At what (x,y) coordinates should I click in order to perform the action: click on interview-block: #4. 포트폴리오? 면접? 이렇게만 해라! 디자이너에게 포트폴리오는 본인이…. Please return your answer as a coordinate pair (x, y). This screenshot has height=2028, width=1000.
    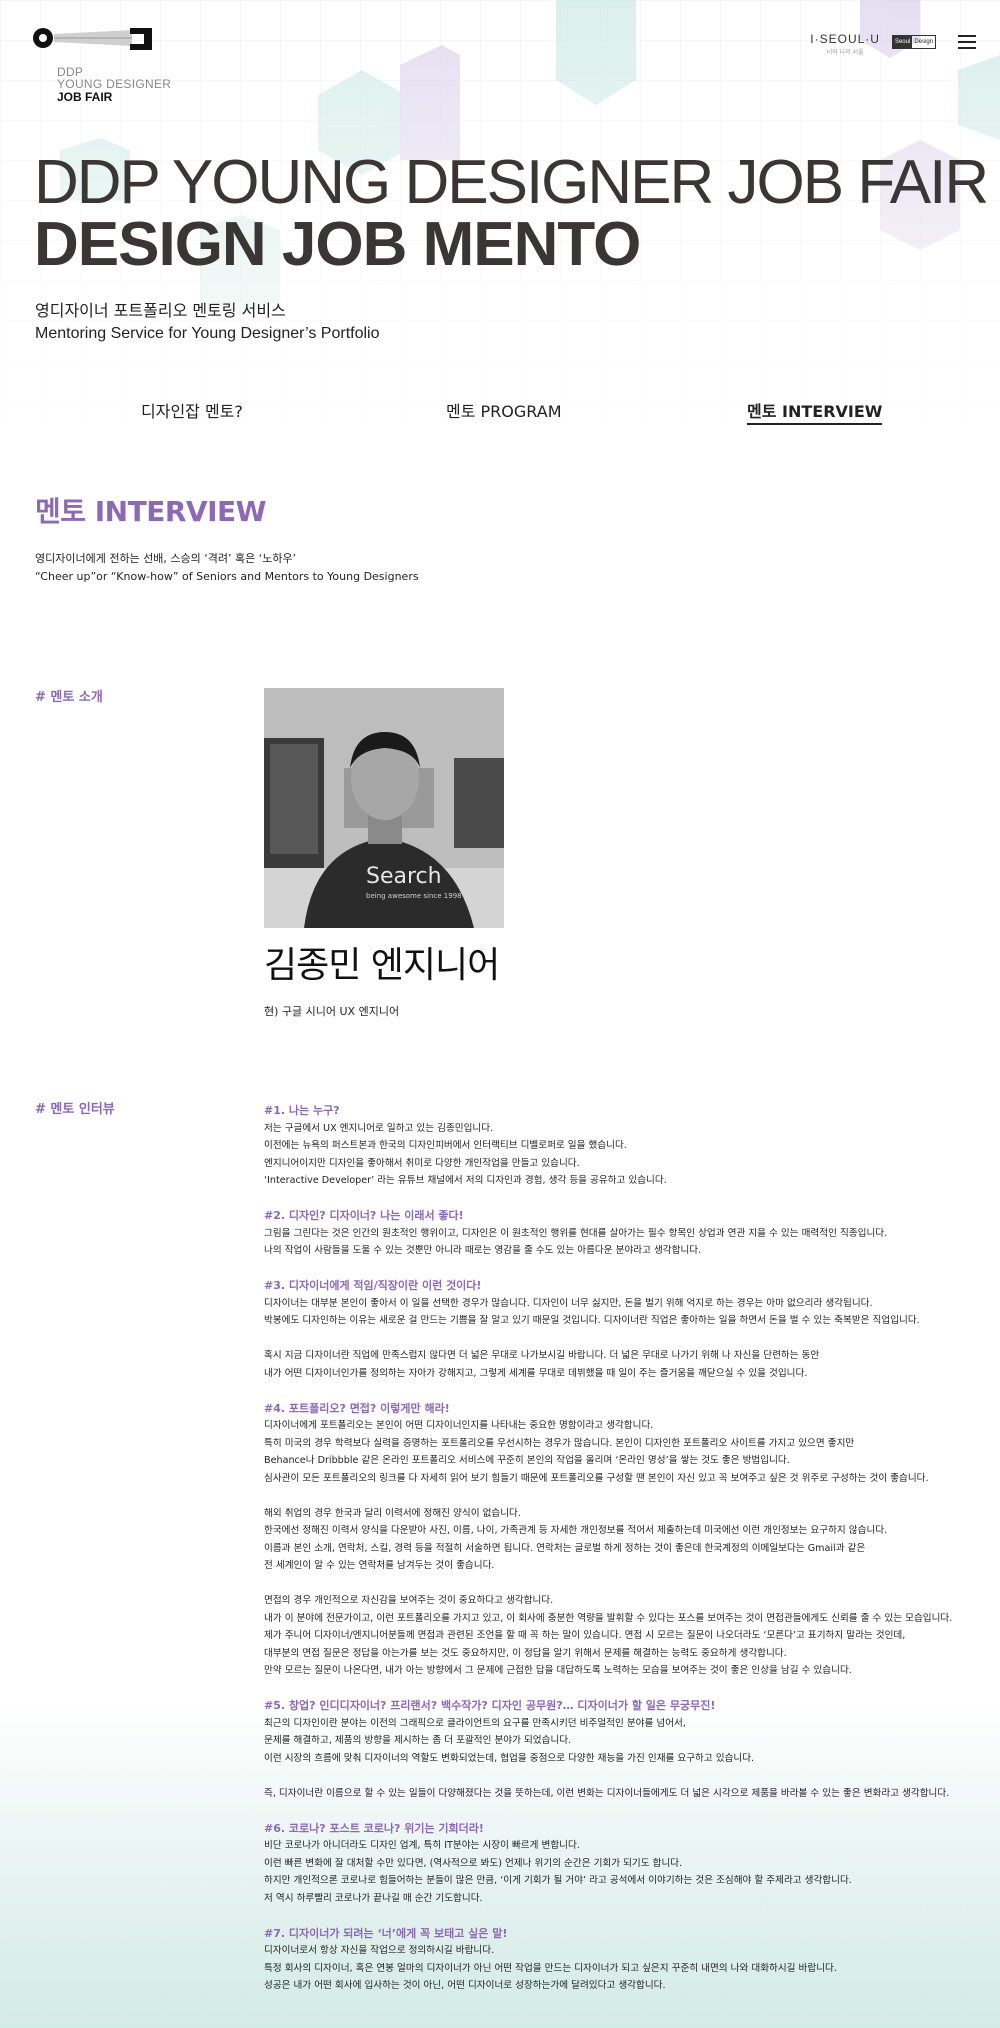
    Looking at the image, I should click on (624, 1549).